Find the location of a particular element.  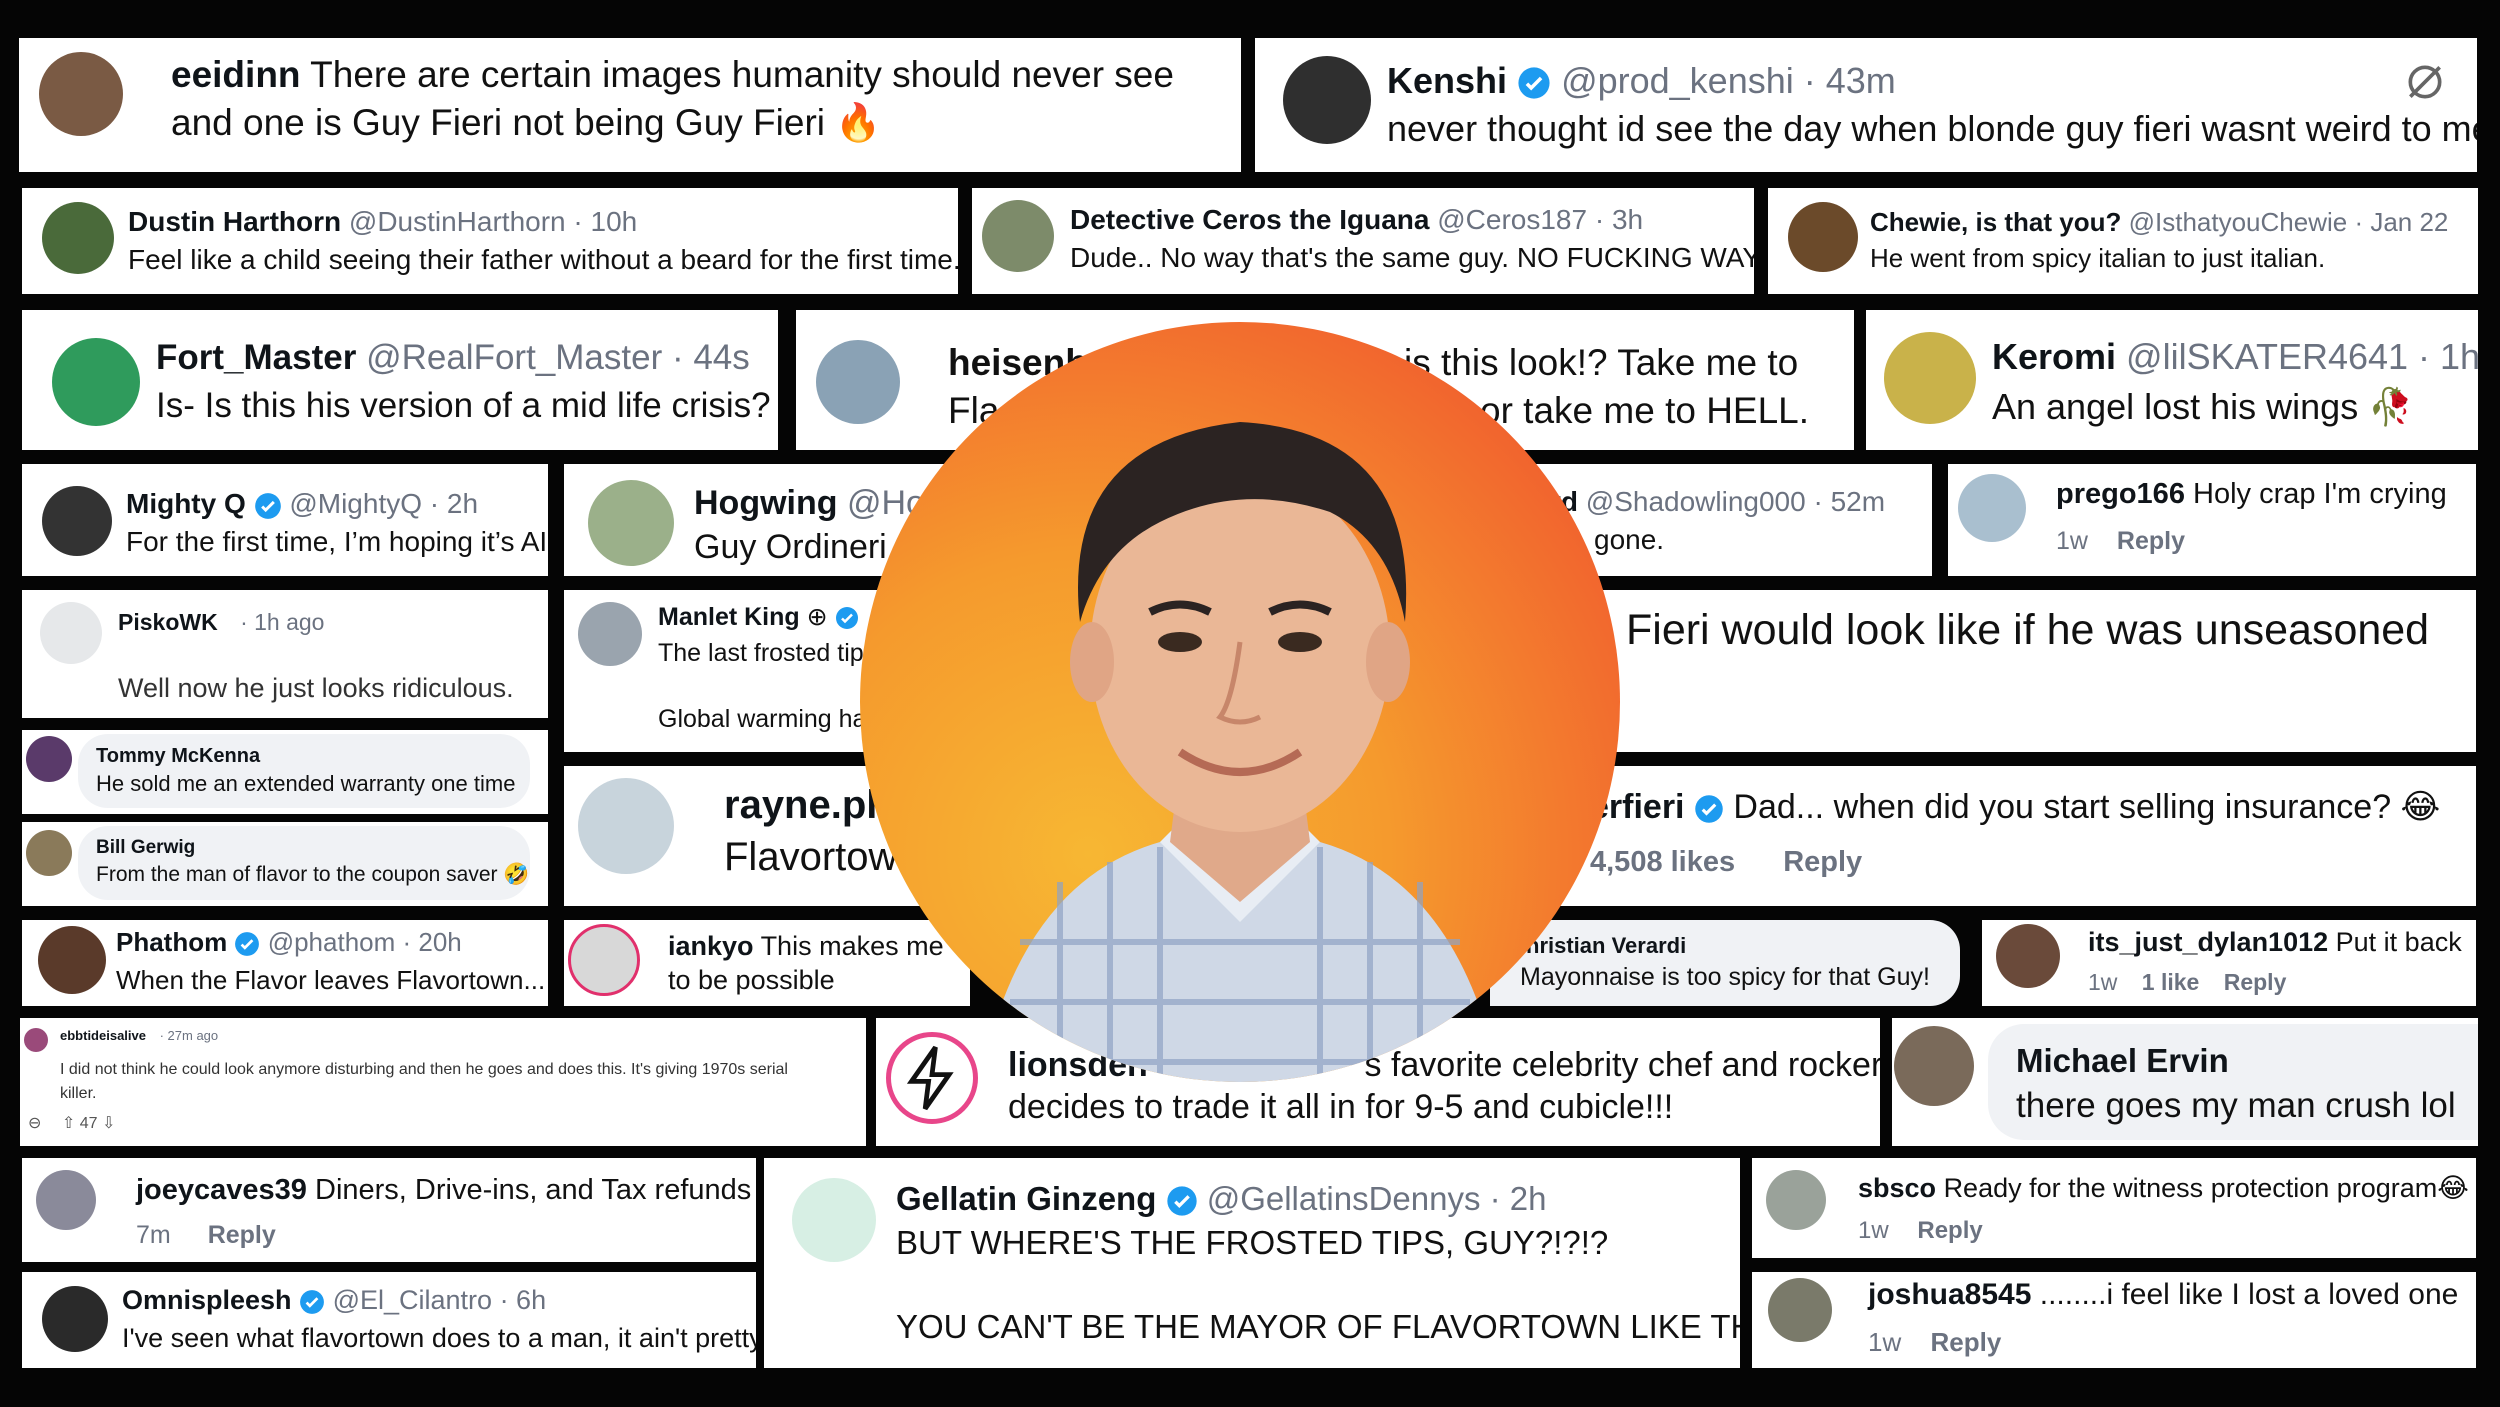

handle: @GellatinsDennys · 2h is located at coordinates (1377, 1198).